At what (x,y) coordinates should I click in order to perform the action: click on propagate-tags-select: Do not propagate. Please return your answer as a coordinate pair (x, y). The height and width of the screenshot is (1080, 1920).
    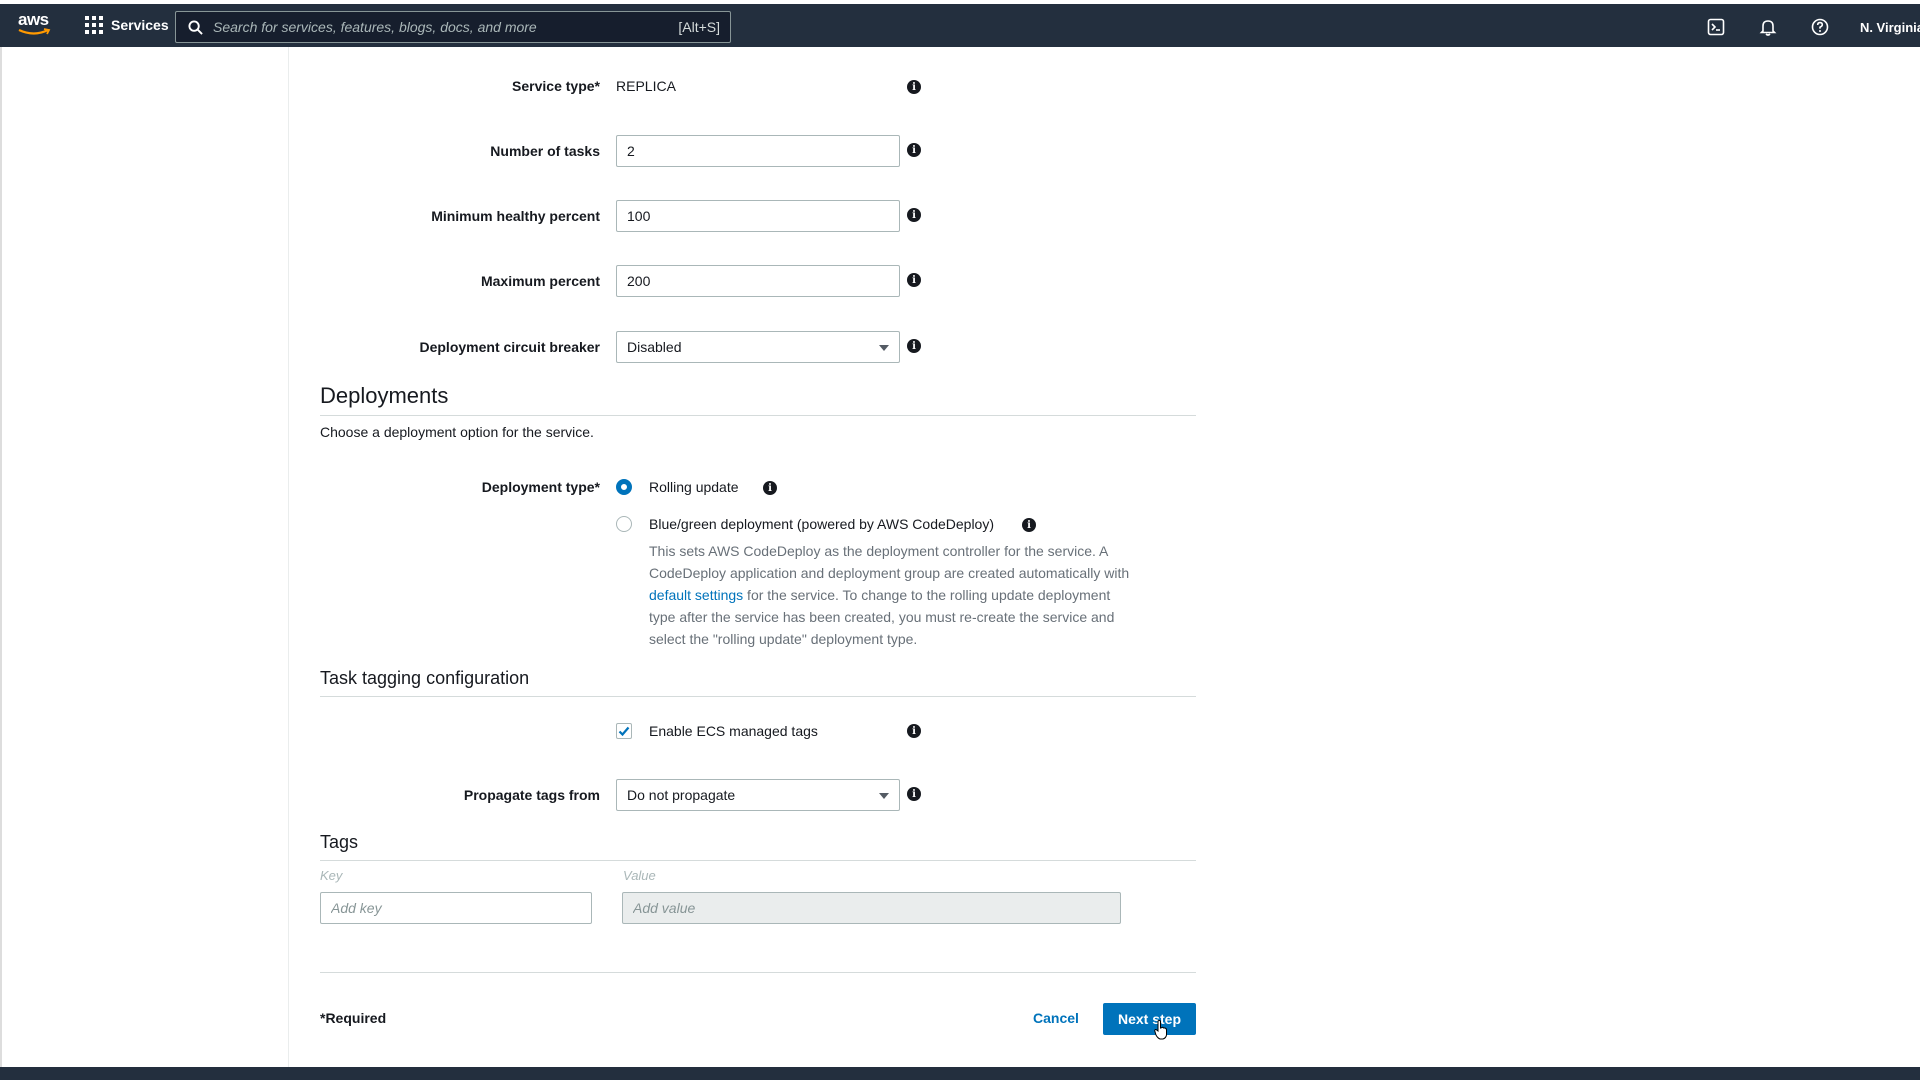
    Looking at the image, I should click on (758, 795).